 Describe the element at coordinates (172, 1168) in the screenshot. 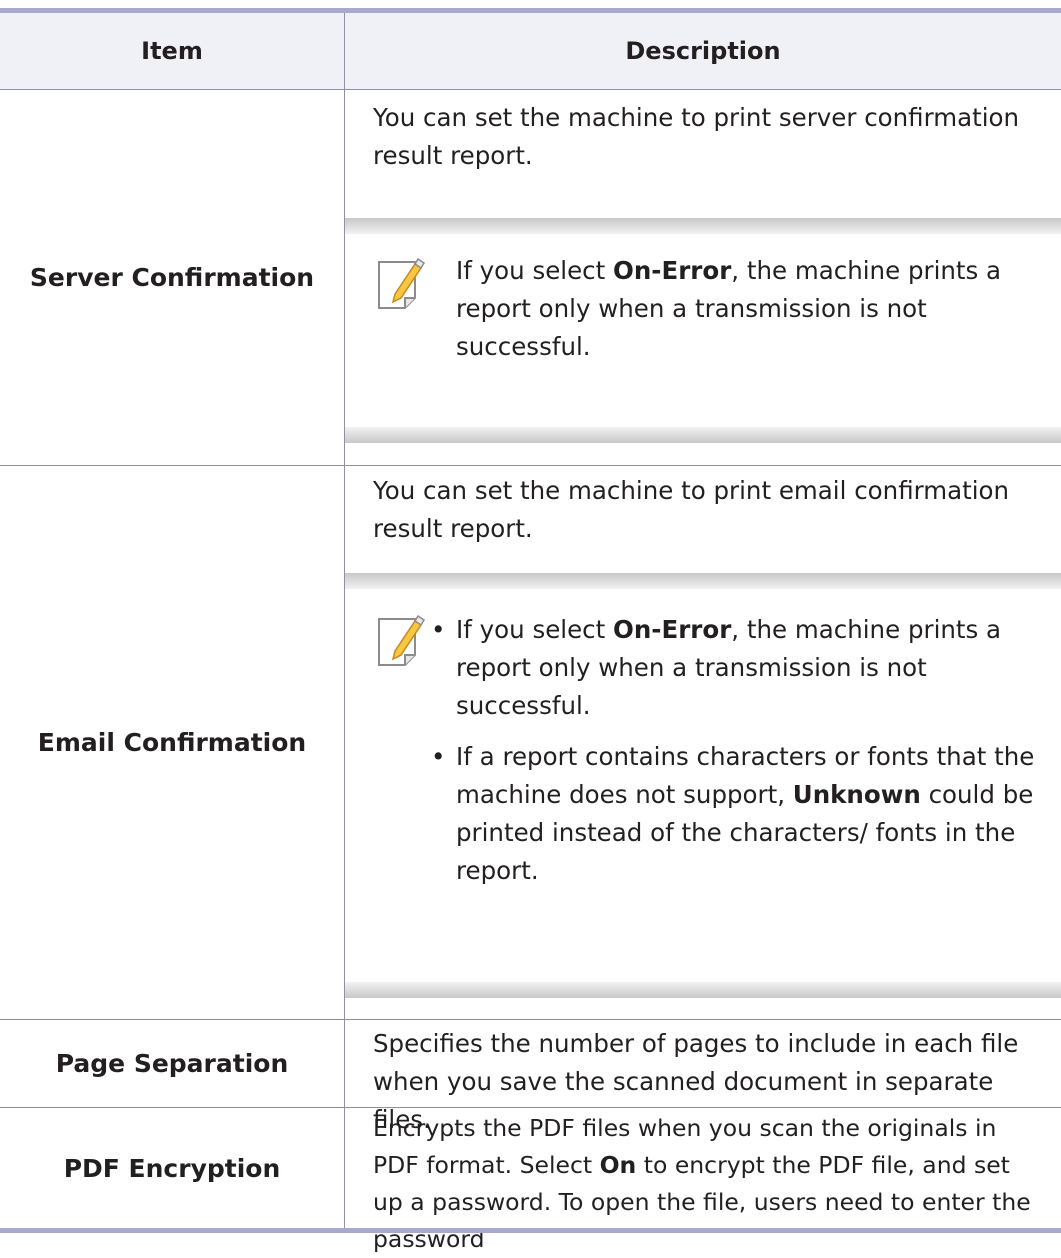

I see `item-pdf-encryption: PDF Encryption` at that location.